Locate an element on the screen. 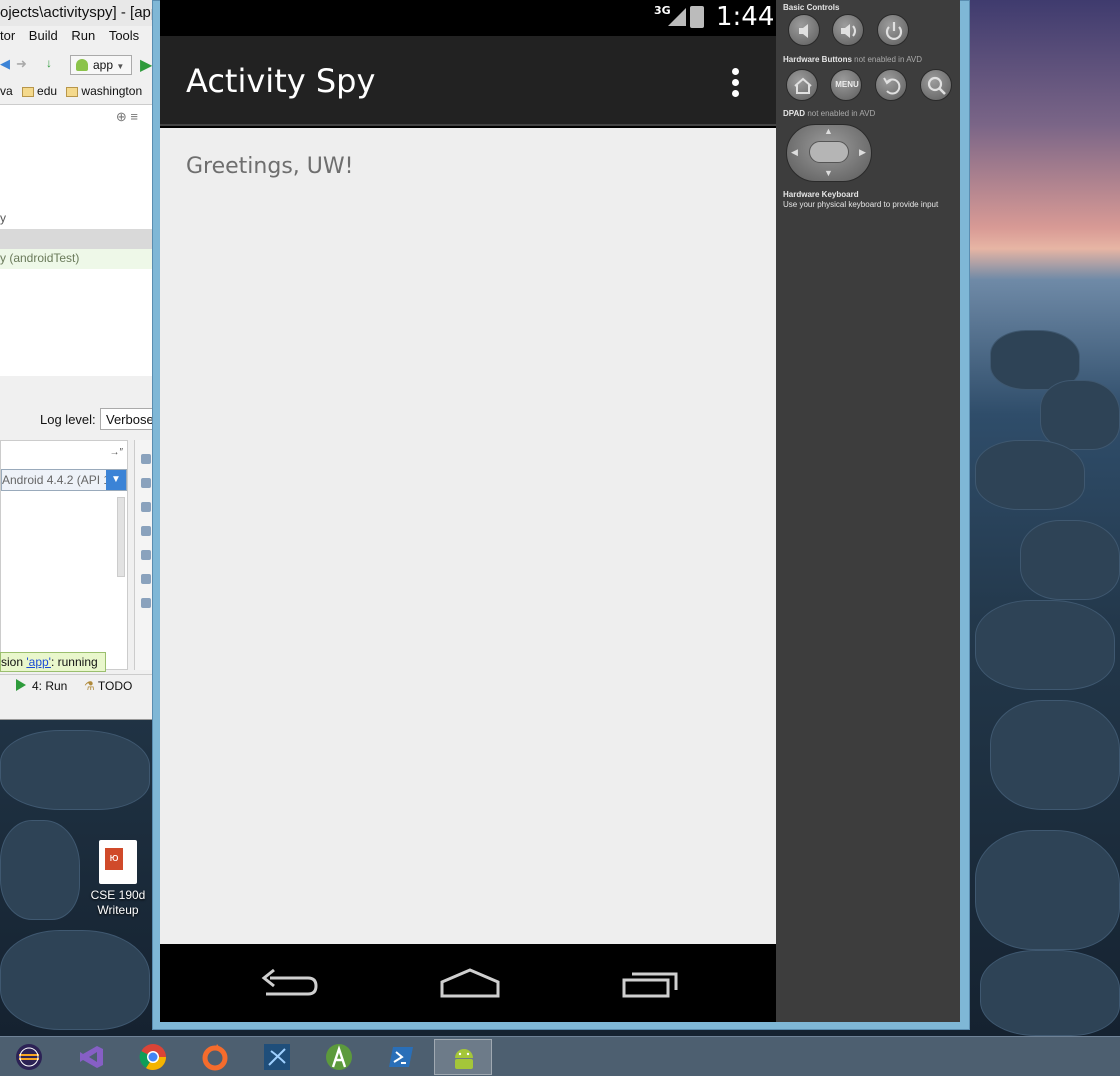 This screenshot has width=1120, height=1076. taskbar-powershell is located at coordinates (401, 1057).